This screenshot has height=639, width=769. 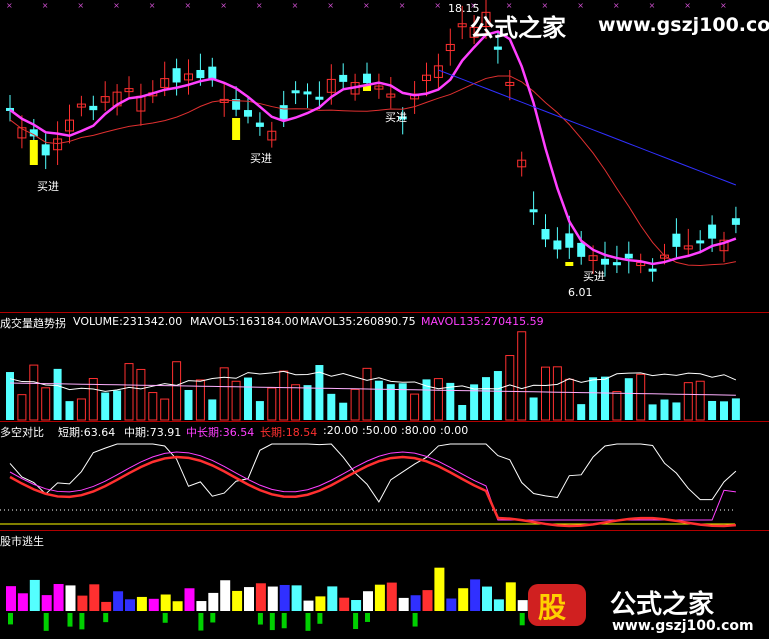 I want to click on watermark-top-url: www.gszj100.com, so click(x=683, y=25).